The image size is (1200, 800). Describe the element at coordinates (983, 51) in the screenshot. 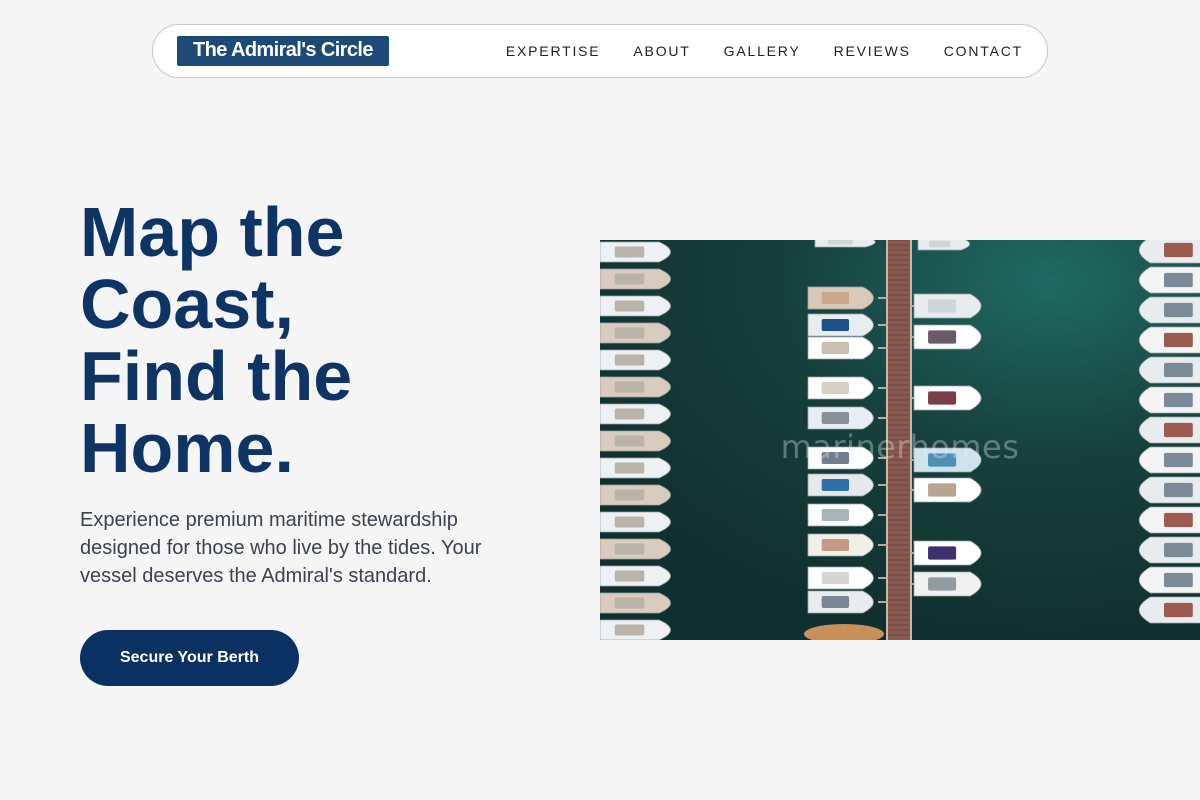

I see `nav-link-contact: CONTACT` at that location.